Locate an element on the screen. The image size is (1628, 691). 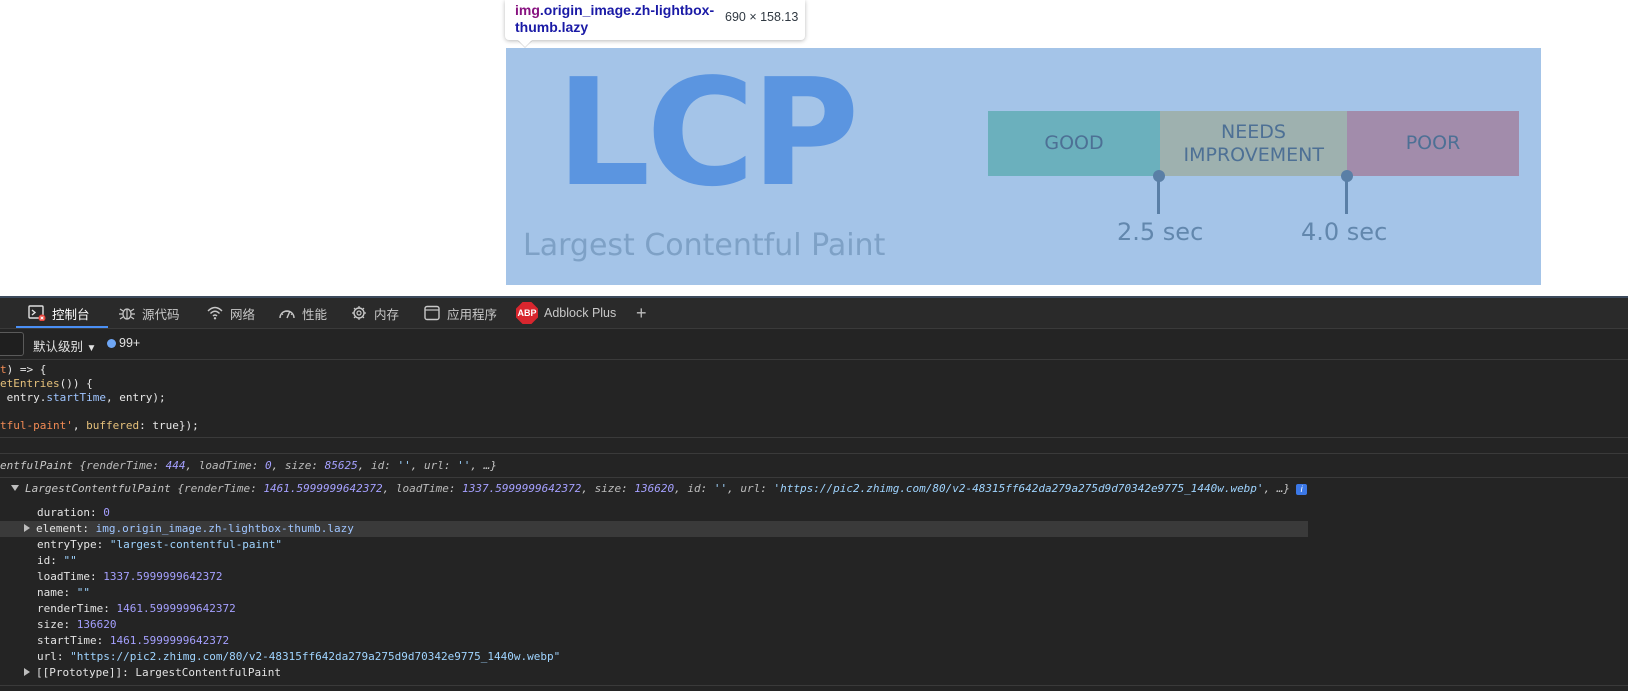
tab-console: 控制台 is located at coordinates (59, 313).